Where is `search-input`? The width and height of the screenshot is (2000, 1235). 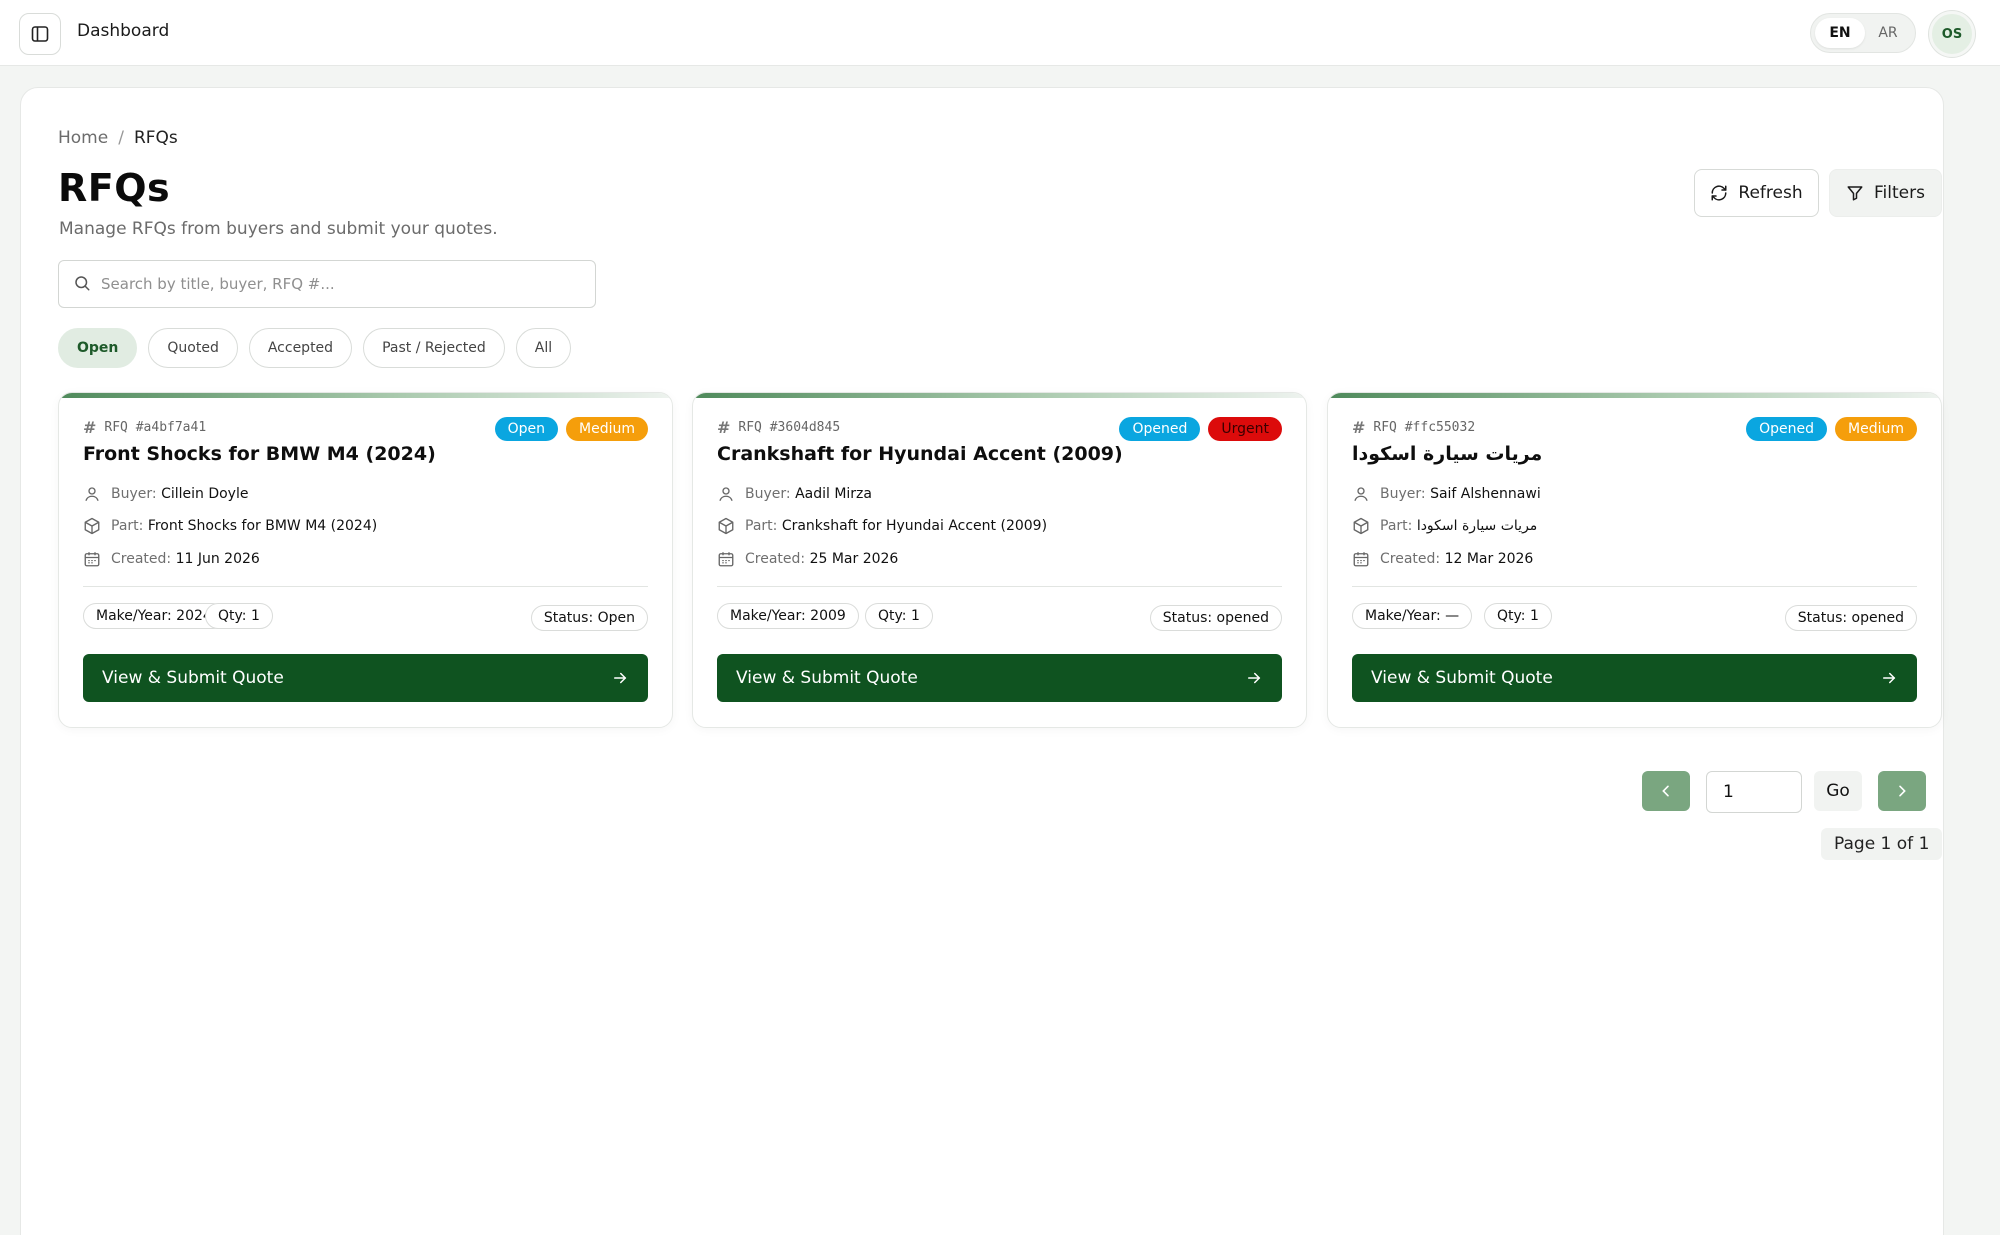 search-input is located at coordinates (341, 284).